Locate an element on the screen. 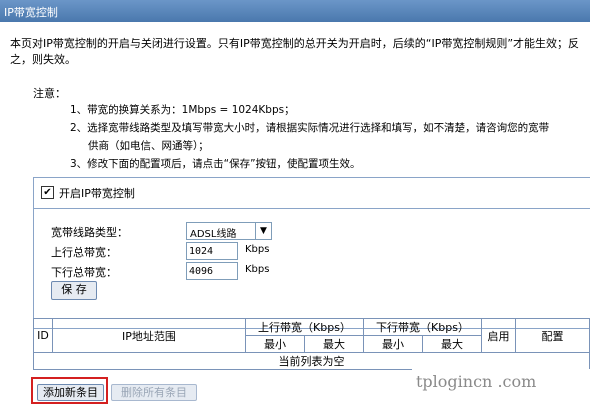 The width and height of the screenshot is (590, 408). line-type-select: ADSL线路 ▼ is located at coordinates (229, 231).